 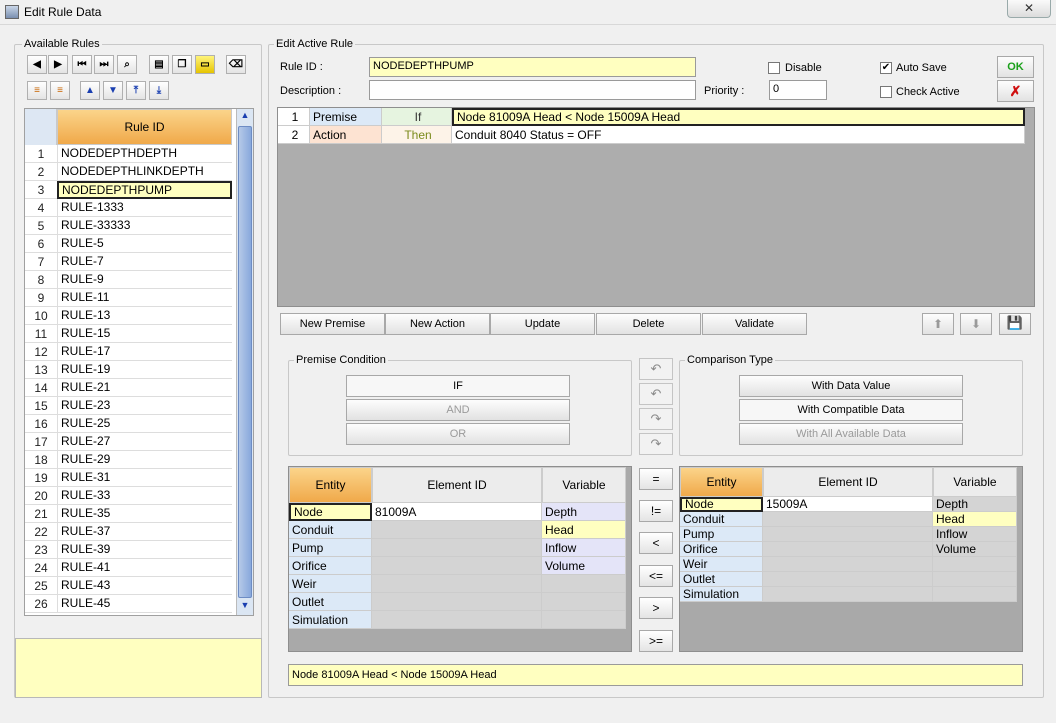 What do you see at coordinates (848, 504) in the screenshot?
I see `element-id-cell: 15009A` at bounding box center [848, 504].